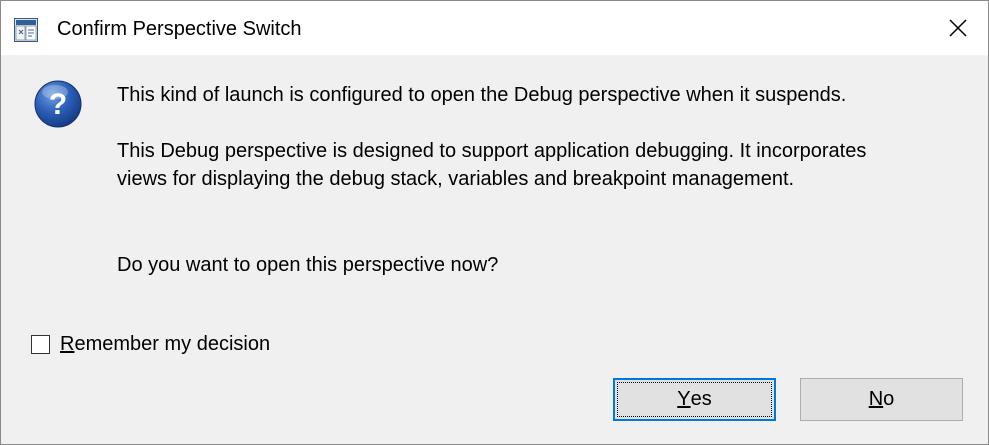 This screenshot has height=445, width=989. I want to click on focus-rectangle, so click(694, 399).